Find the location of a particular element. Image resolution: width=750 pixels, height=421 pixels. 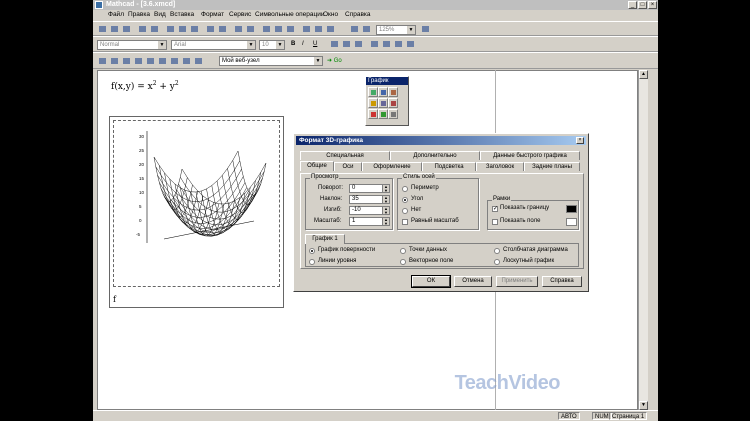

matrix-icon is located at coordinates (126, 61).